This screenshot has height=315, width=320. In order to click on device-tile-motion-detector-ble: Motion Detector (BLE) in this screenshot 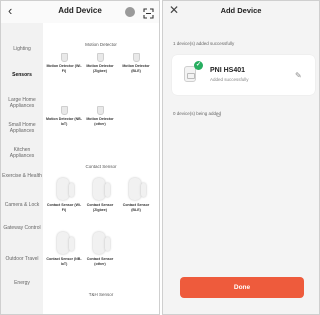, I will do `click(136, 63)`.